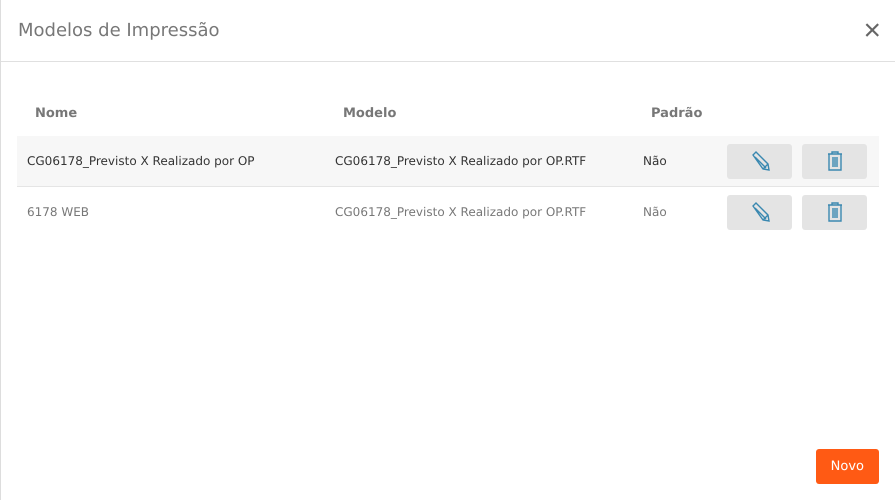 This screenshot has height=500, width=895. I want to click on table-row: CG06178_Previsto X Realizado por OP CG06178_Previsto X Realizado por OP.RTF Não, so click(448, 161).